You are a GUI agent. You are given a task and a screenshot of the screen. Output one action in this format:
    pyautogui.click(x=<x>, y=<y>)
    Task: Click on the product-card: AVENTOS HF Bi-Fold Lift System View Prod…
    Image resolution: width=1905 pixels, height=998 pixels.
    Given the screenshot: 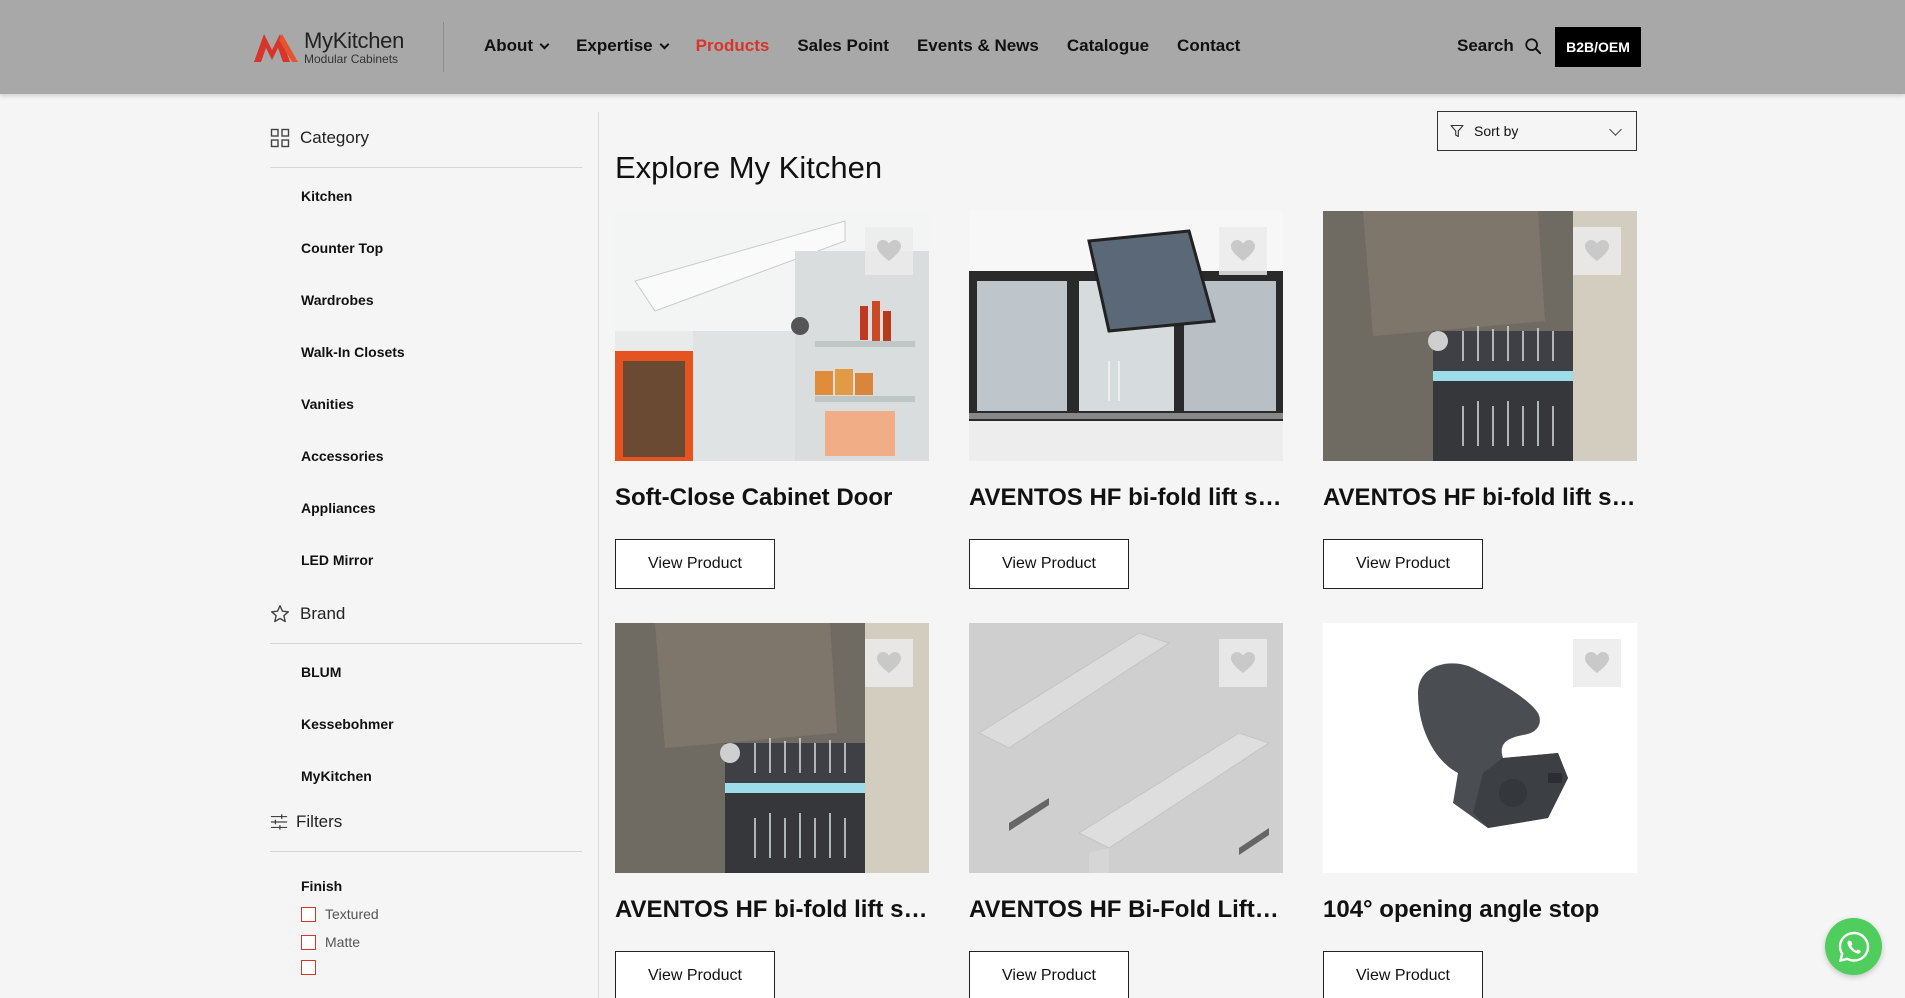 What is the action you would take?
    pyautogui.click(x=1126, y=810)
    